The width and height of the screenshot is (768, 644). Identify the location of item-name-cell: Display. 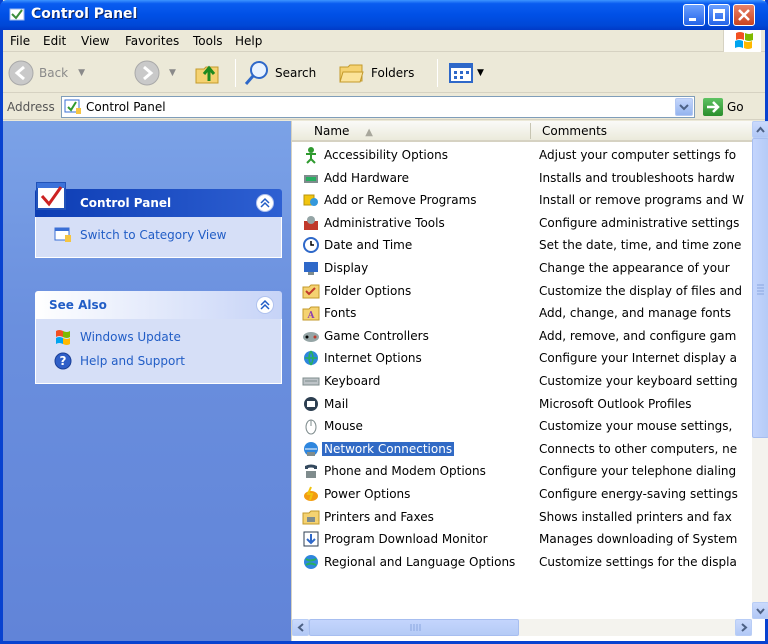
(336, 268).